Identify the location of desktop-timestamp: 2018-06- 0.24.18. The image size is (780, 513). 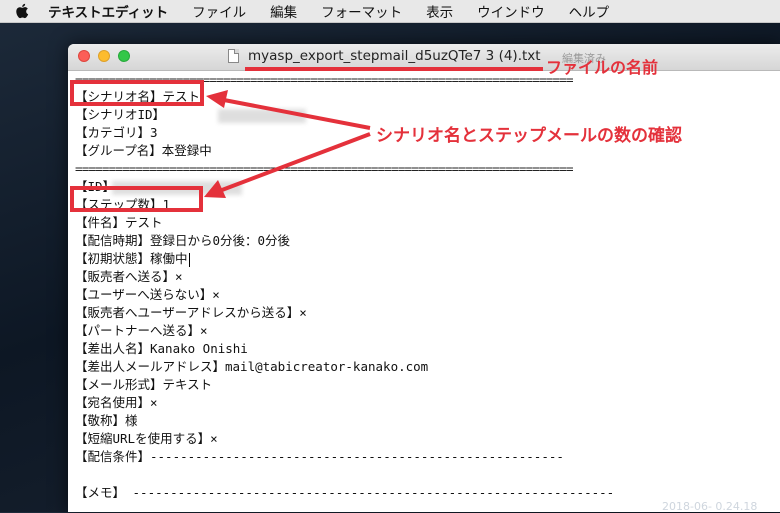
(710, 506).